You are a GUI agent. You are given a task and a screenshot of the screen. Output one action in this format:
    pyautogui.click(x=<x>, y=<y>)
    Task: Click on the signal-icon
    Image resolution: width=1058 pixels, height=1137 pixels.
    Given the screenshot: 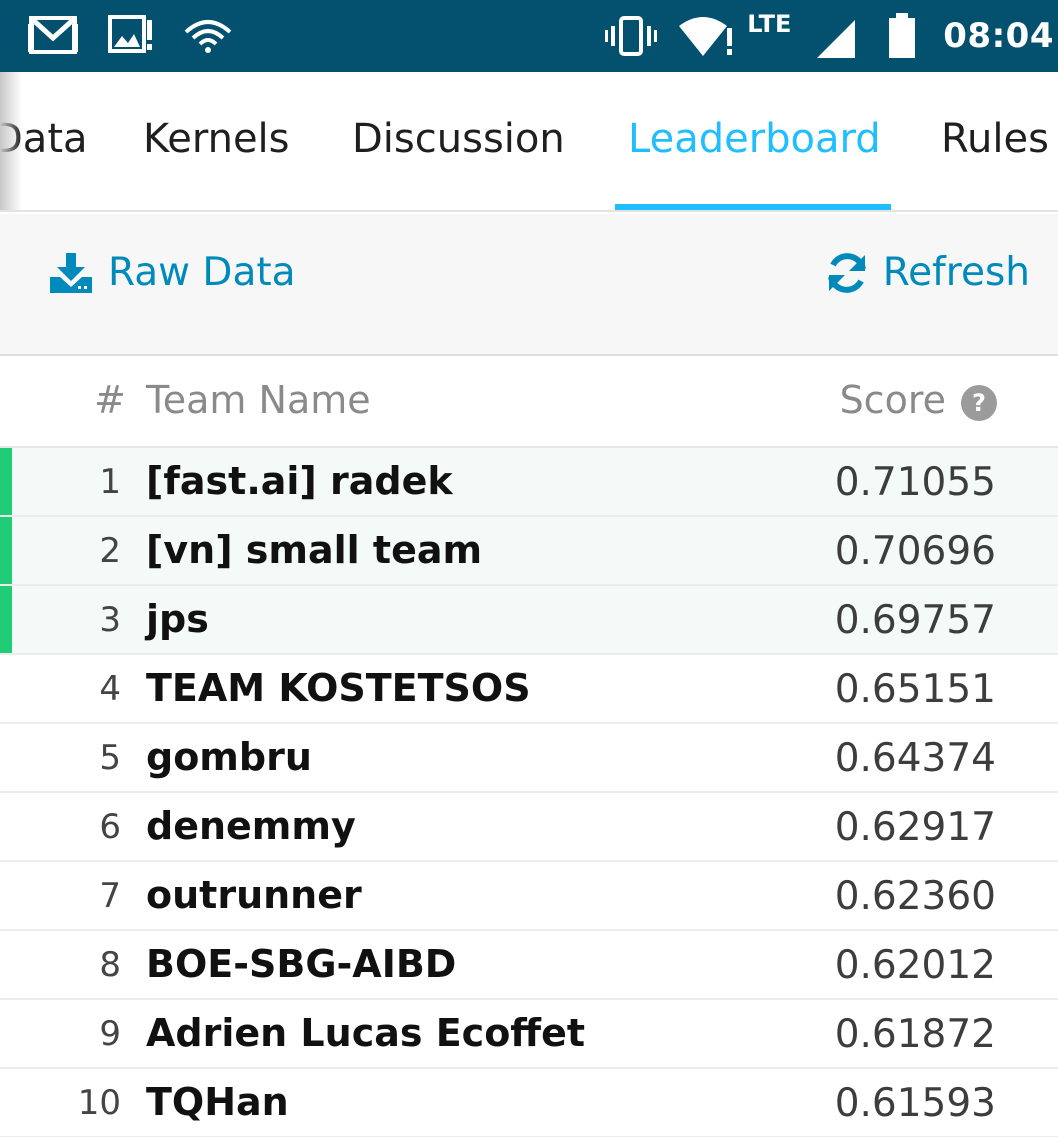 What is the action you would take?
    pyautogui.click(x=836, y=39)
    